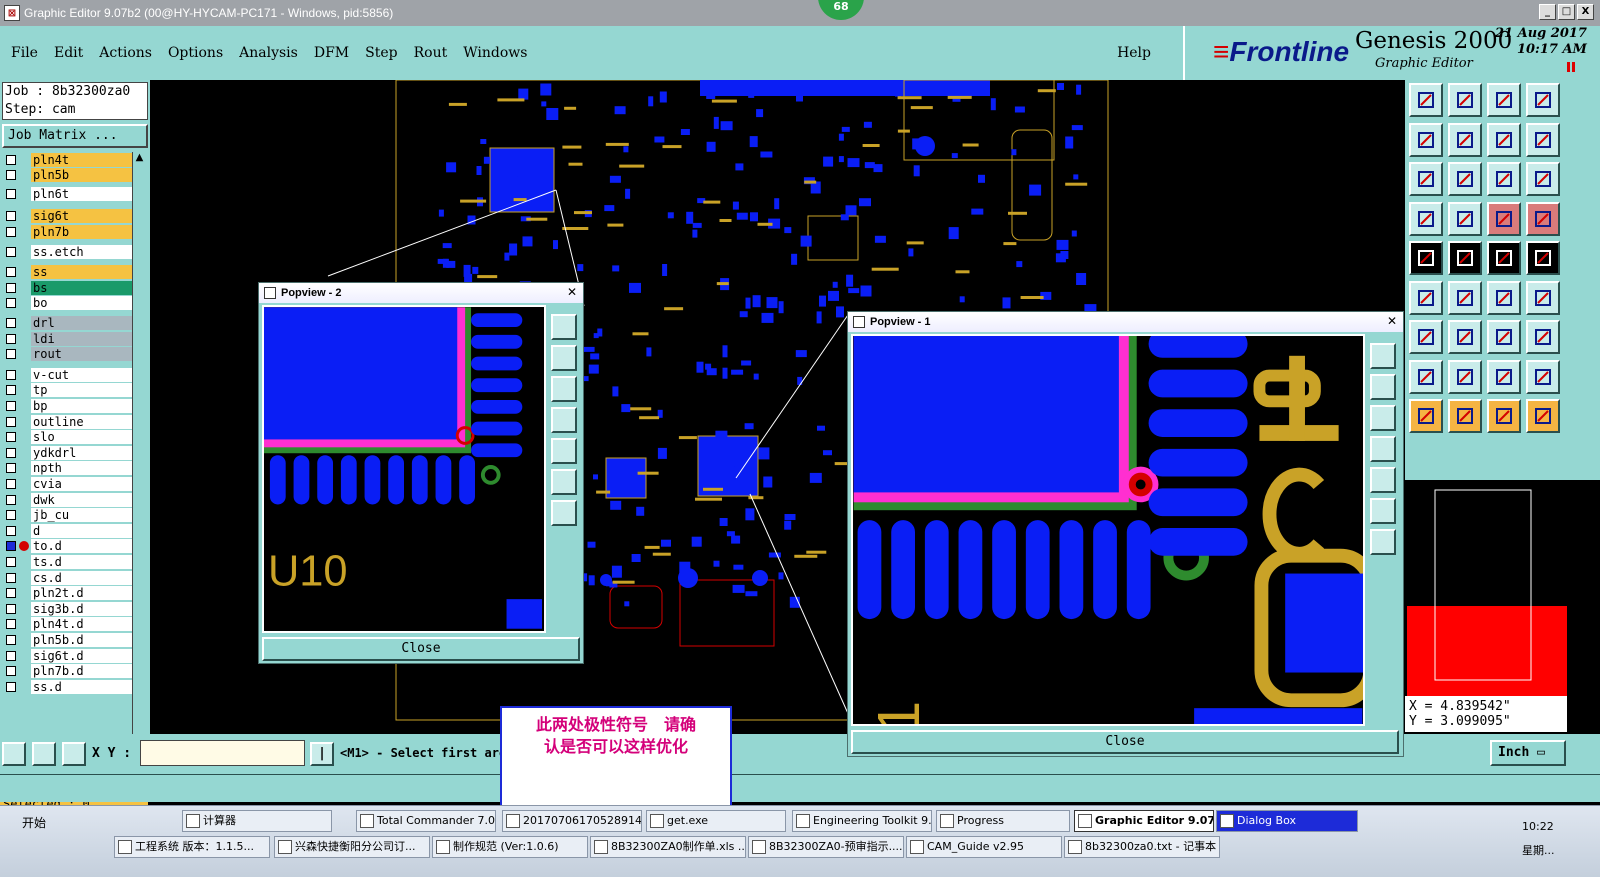  Describe the element at coordinates (495, 53) in the screenshot. I see `menu-windows: Windows` at that location.